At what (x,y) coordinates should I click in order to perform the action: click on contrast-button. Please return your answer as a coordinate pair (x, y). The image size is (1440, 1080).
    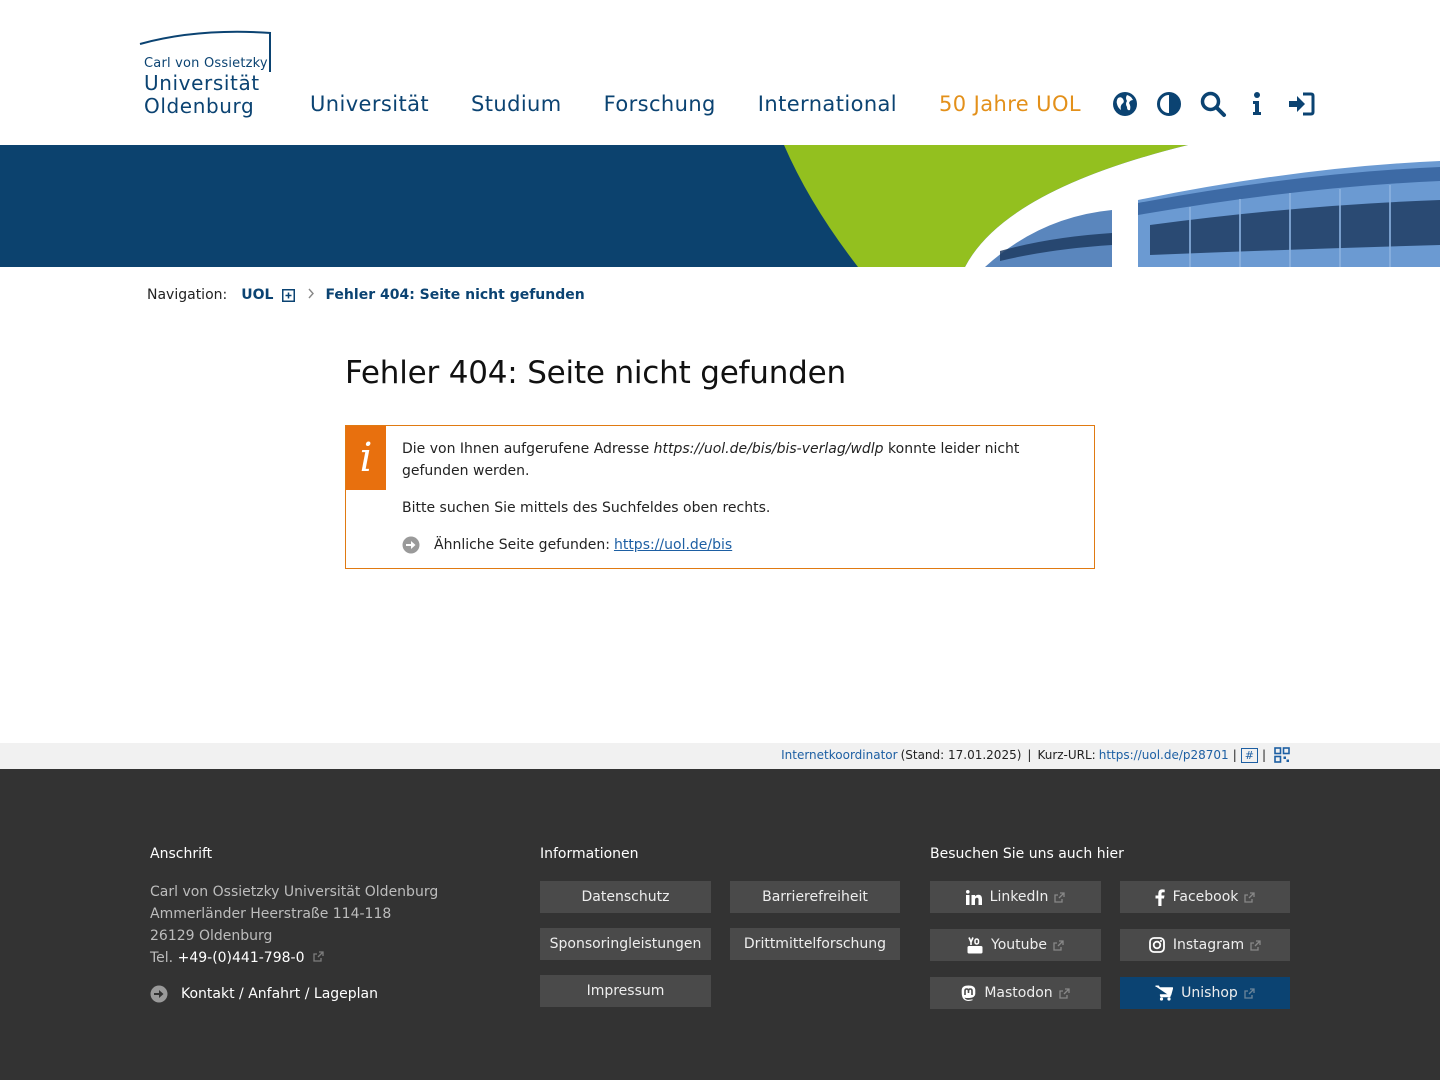
    Looking at the image, I should click on (1169, 104).